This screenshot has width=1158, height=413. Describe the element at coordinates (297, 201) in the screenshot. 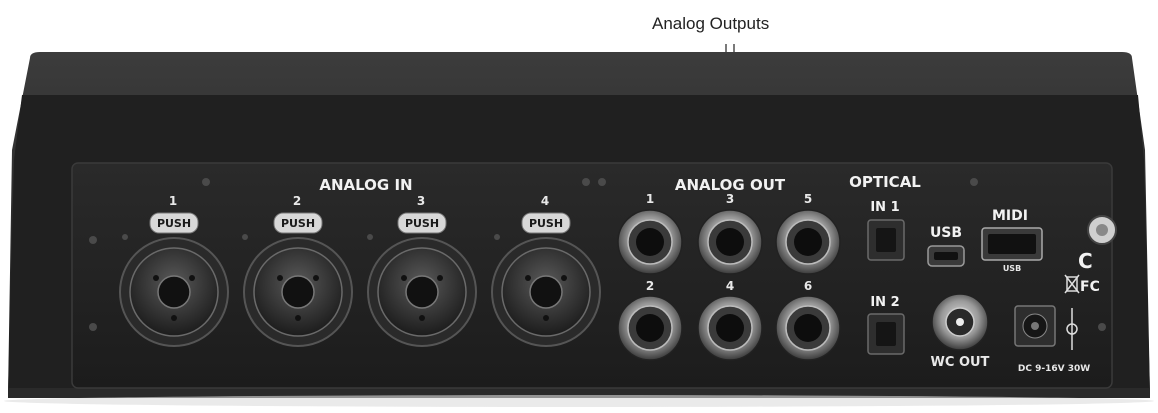

I see `analog-in-channel-number: 2` at that location.